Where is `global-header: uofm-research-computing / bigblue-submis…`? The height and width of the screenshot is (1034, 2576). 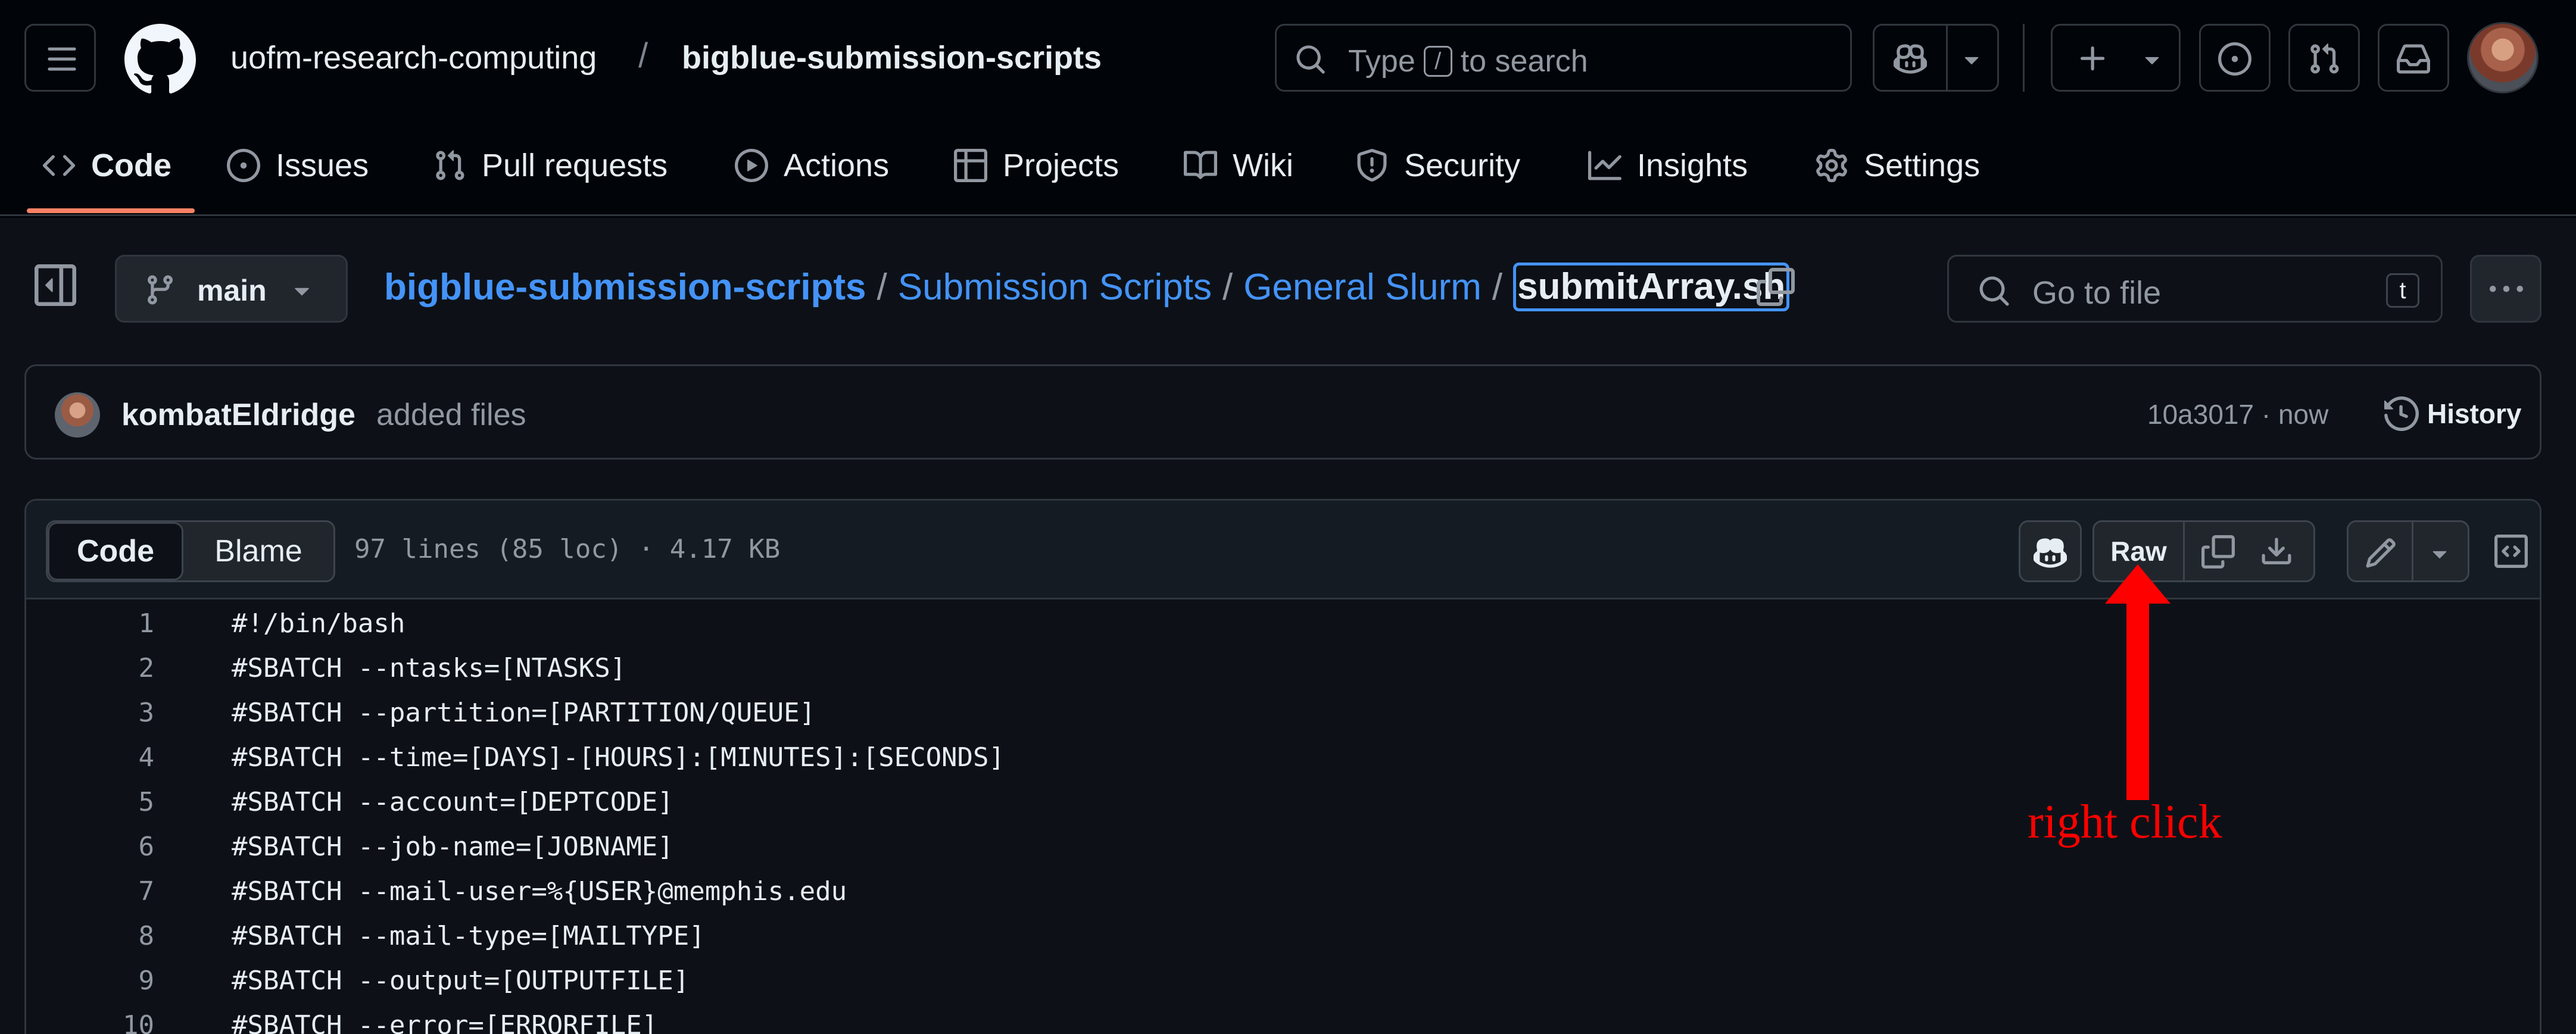
global-header: uofm-research-computing / bigblue-submis… is located at coordinates (1288, 58).